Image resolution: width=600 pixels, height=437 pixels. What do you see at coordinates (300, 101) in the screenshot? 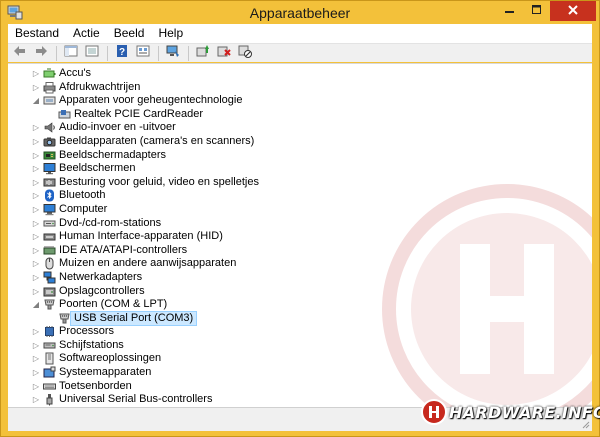
I see `tree-item: ◢ Apparaten voor geheugentechnologie` at bounding box center [300, 101].